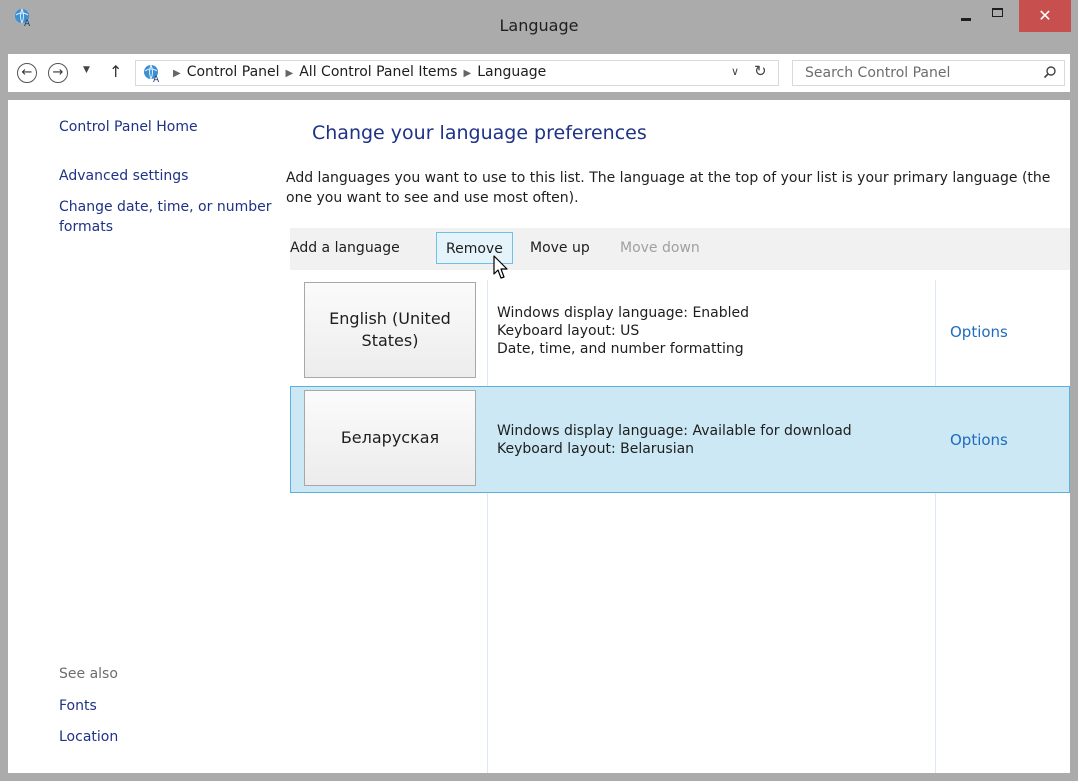  What do you see at coordinates (27, 73) in the screenshot?
I see `back-button: ←` at bounding box center [27, 73].